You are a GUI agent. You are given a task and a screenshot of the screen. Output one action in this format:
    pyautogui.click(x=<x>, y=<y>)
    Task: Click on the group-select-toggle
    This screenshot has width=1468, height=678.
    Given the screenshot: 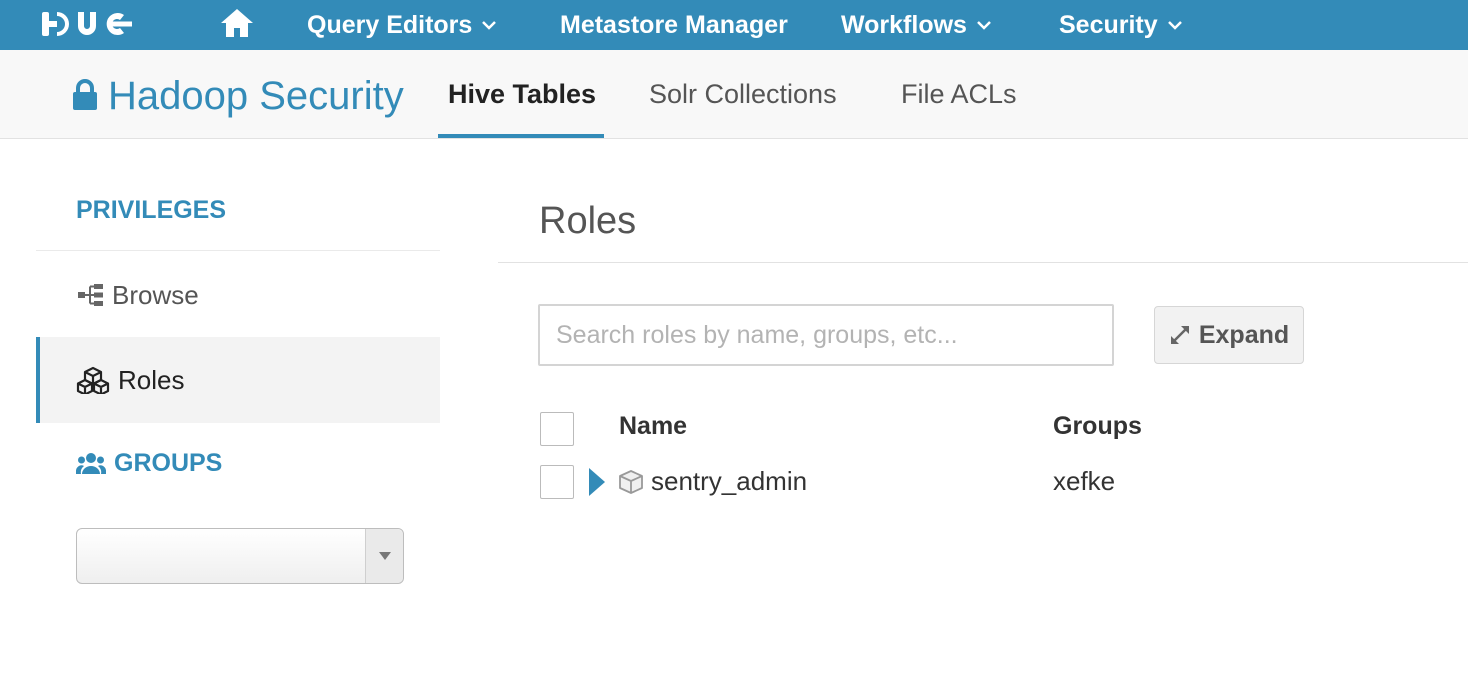 What is the action you would take?
    pyautogui.click(x=384, y=556)
    